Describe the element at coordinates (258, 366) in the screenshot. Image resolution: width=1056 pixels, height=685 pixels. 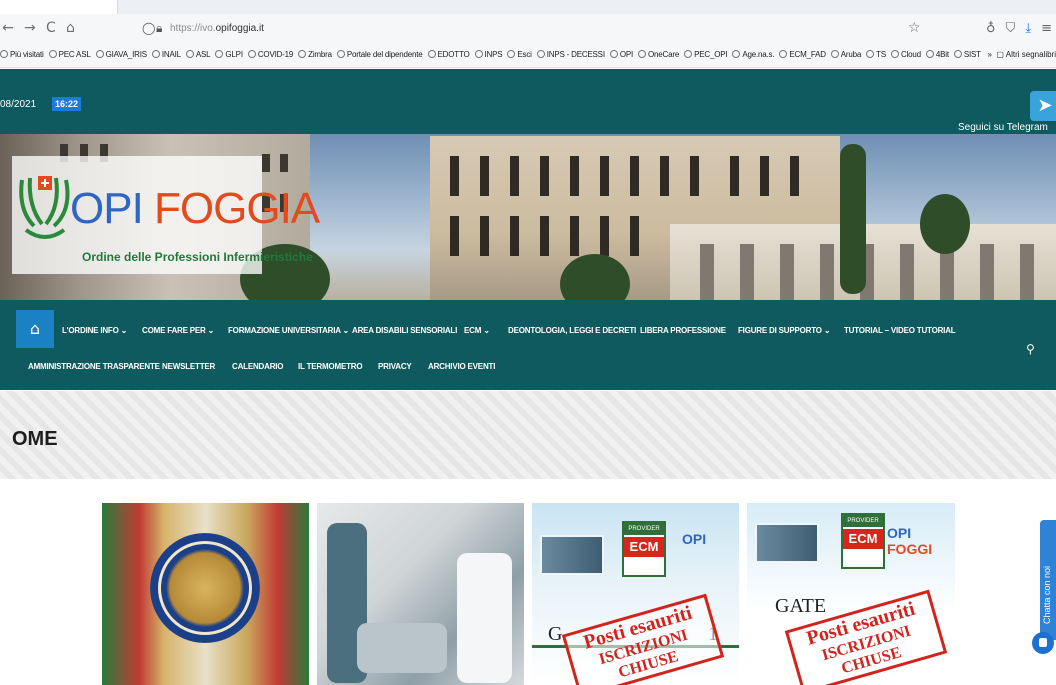
I see `menu-item: CALENDARIO` at that location.